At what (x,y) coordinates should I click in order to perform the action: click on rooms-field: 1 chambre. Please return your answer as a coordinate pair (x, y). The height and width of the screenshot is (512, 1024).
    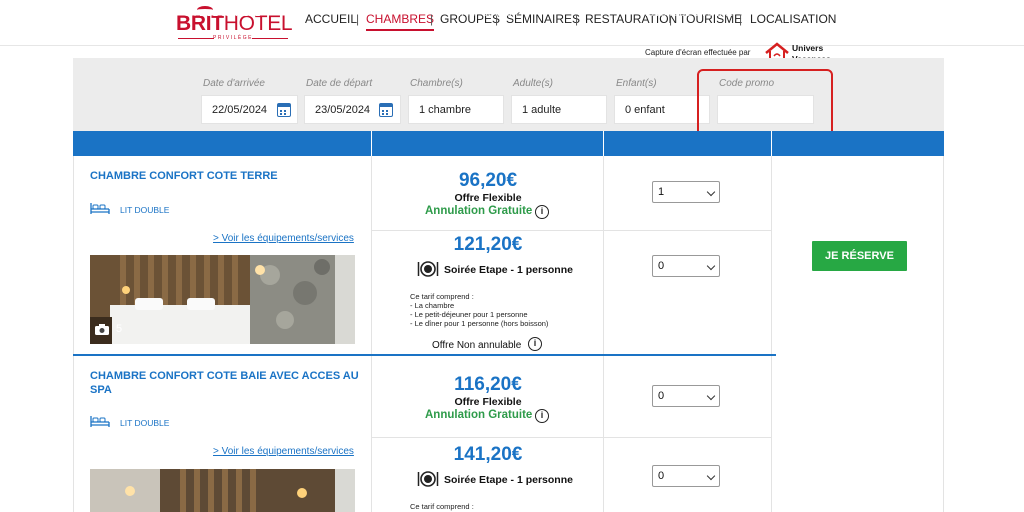
    Looking at the image, I should click on (456, 109).